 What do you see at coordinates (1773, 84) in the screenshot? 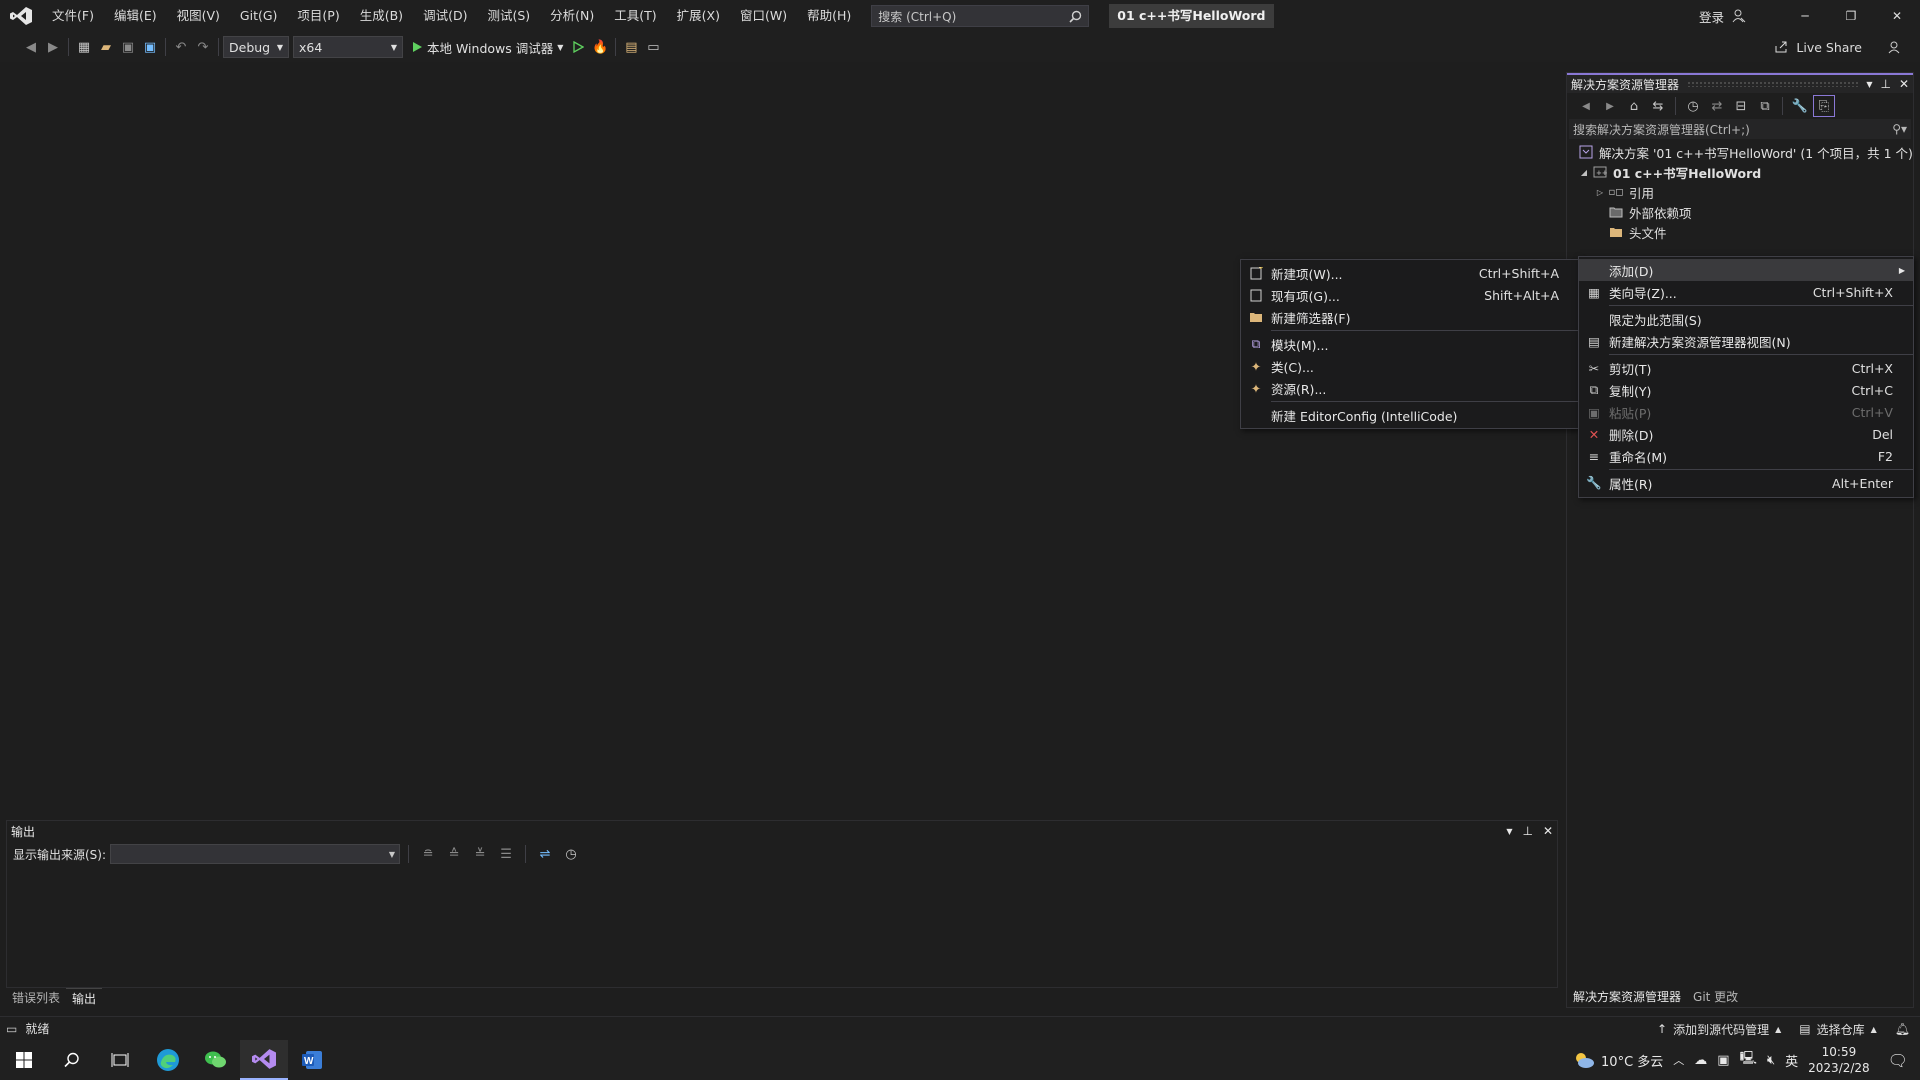
I see `drag-handle` at bounding box center [1773, 84].